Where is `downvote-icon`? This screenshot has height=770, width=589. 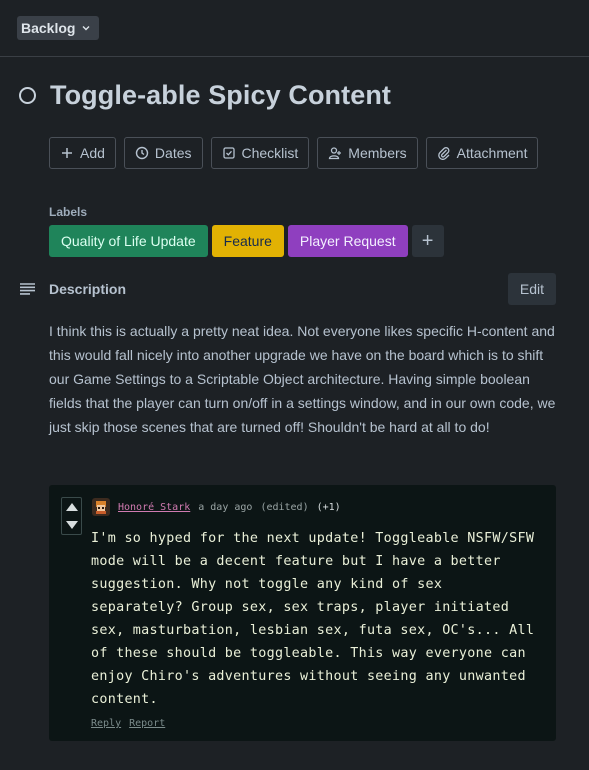
downvote-icon is located at coordinates (71, 525).